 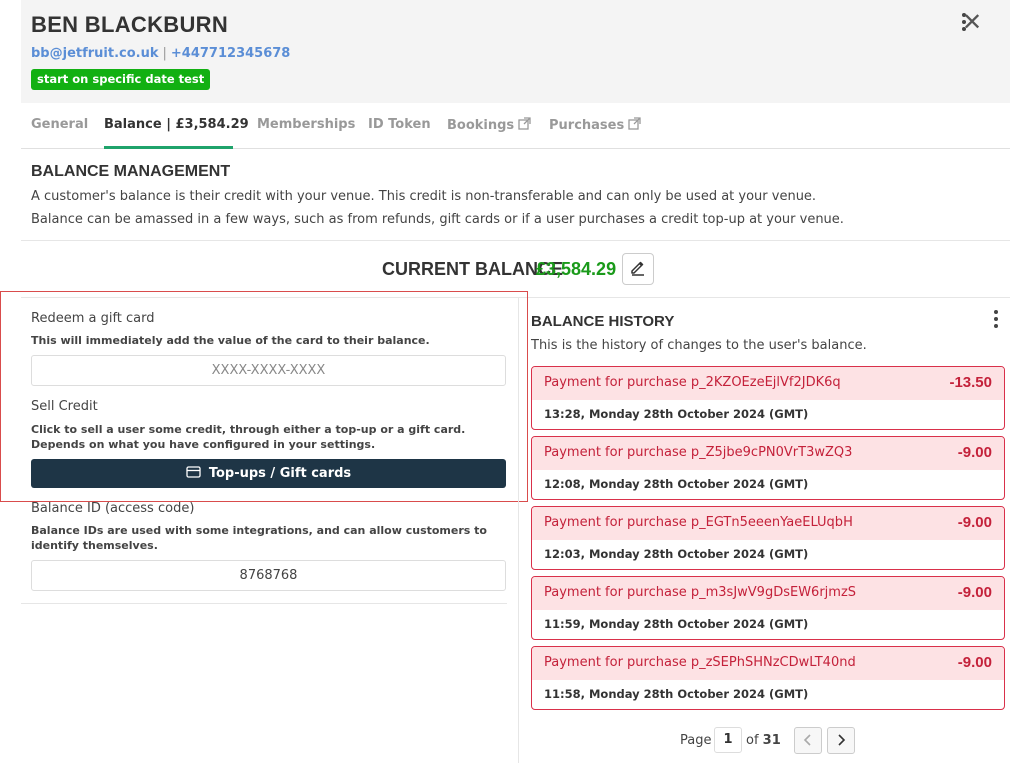 What do you see at coordinates (518, 530) in the screenshot?
I see `column-divider` at bounding box center [518, 530].